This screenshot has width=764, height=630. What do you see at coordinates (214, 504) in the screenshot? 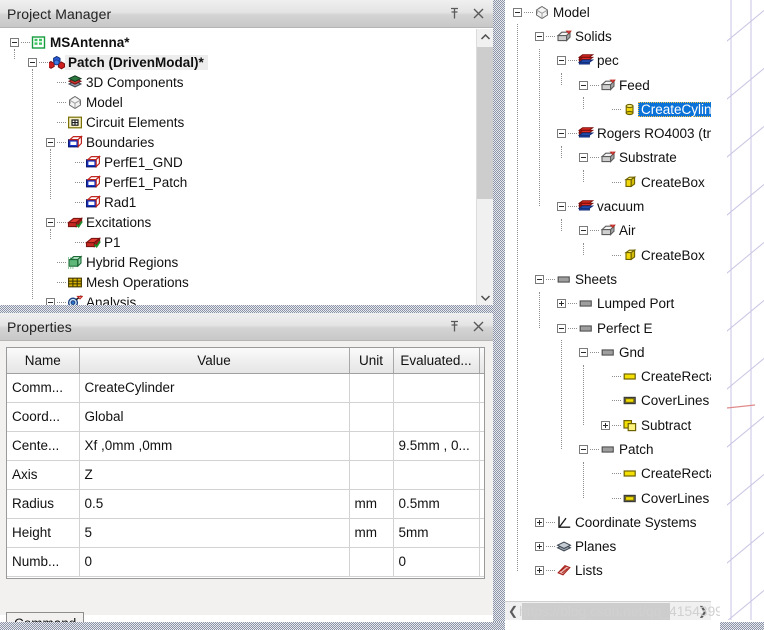
I see `cell-value: 0.5` at bounding box center [214, 504].